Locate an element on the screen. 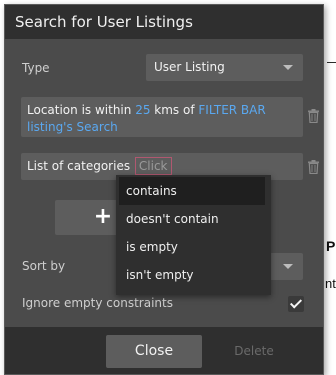  dropdown-option-doesnt-contain: doesn't contain is located at coordinates (192, 219).